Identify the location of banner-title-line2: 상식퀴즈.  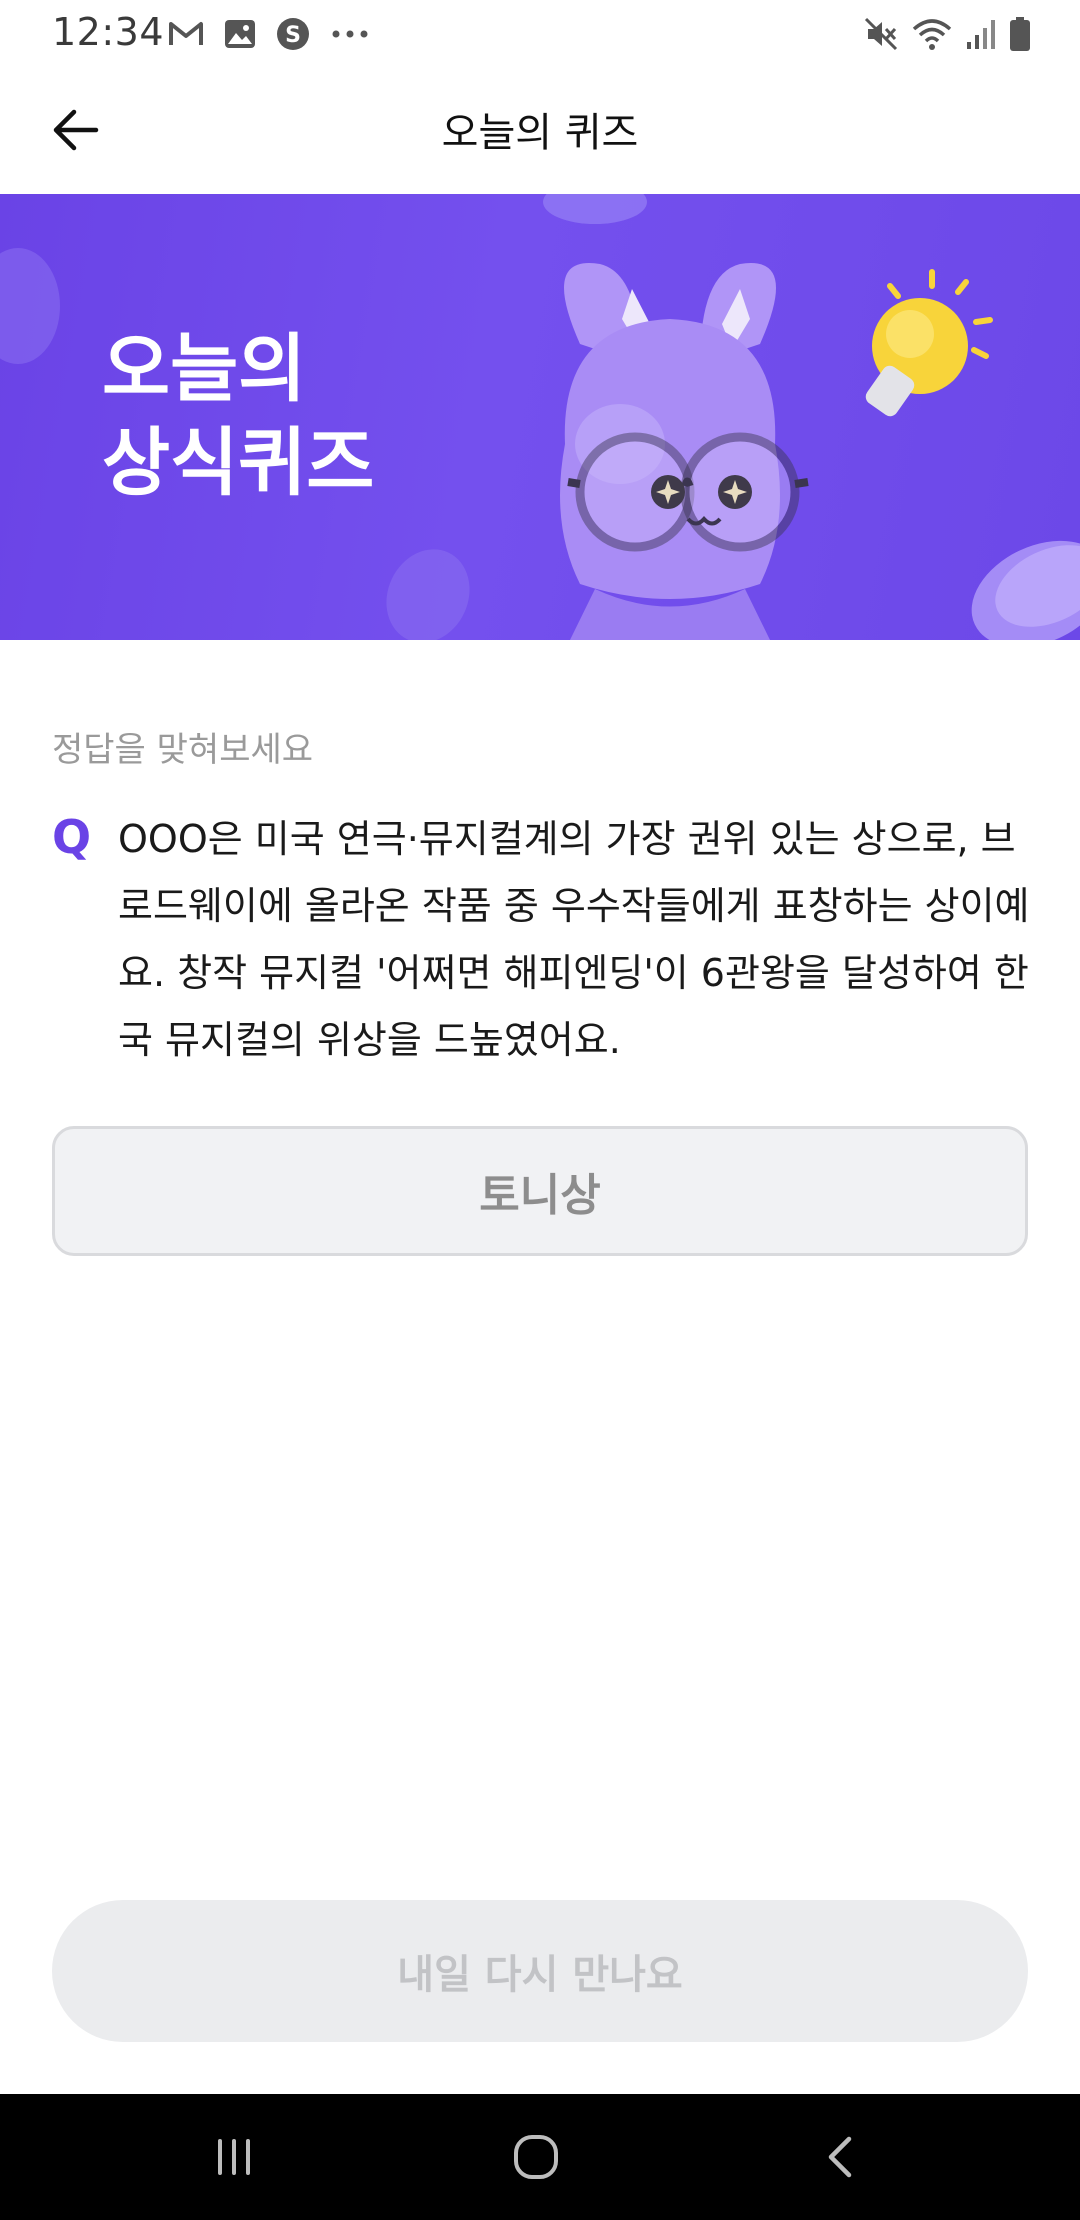
(238, 463).